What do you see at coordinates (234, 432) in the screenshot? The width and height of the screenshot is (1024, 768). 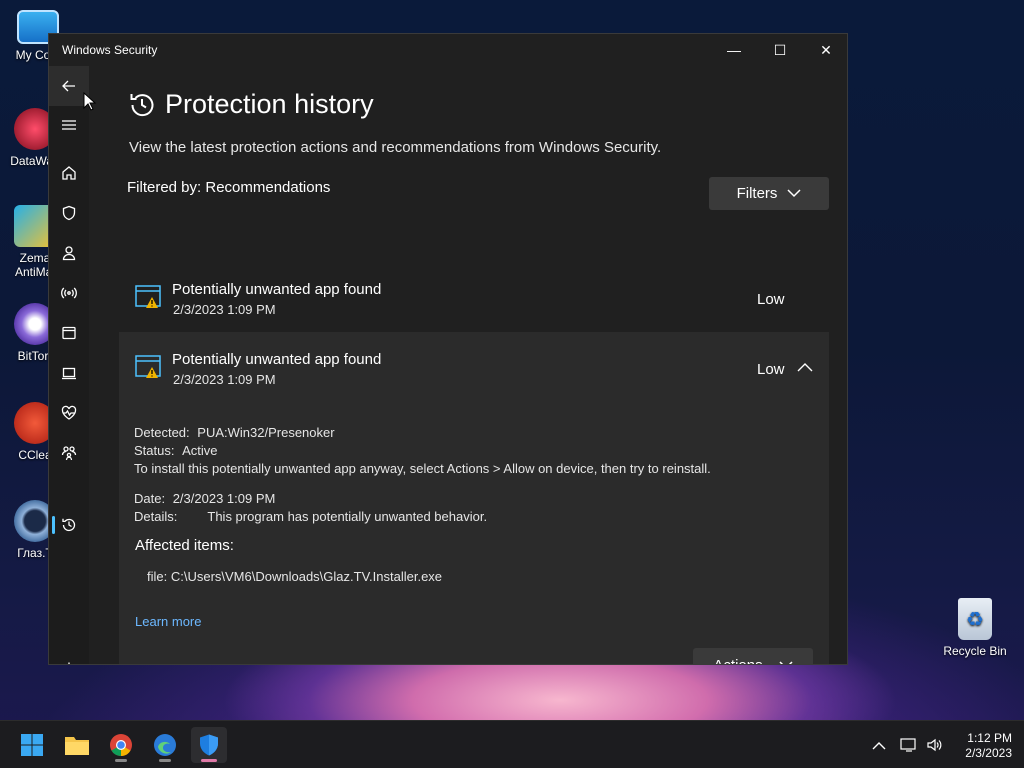 I see `detected-row: Detected: PUA:Win32/Presenoker` at bounding box center [234, 432].